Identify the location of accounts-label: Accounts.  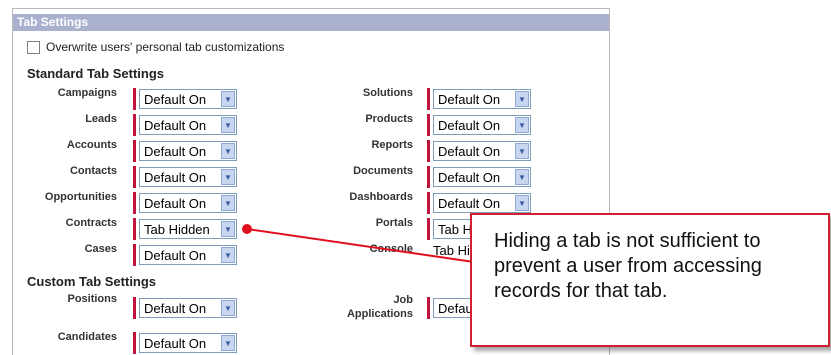
(91, 145).